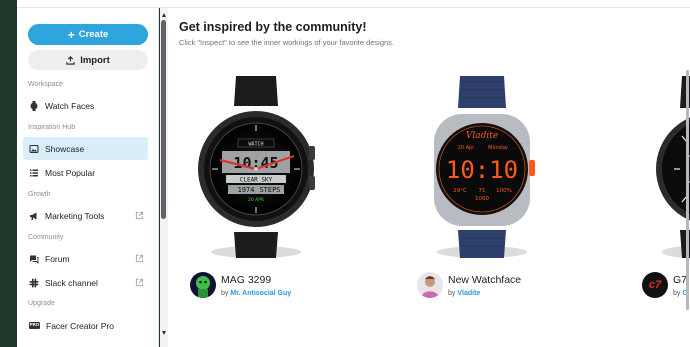 Image resolution: width=690 pixels, height=347 pixels. What do you see at coordinates (255, 145) in the screenshot?
I see `watch-face-top-text: WATCH` at bounding box center [255, 145].